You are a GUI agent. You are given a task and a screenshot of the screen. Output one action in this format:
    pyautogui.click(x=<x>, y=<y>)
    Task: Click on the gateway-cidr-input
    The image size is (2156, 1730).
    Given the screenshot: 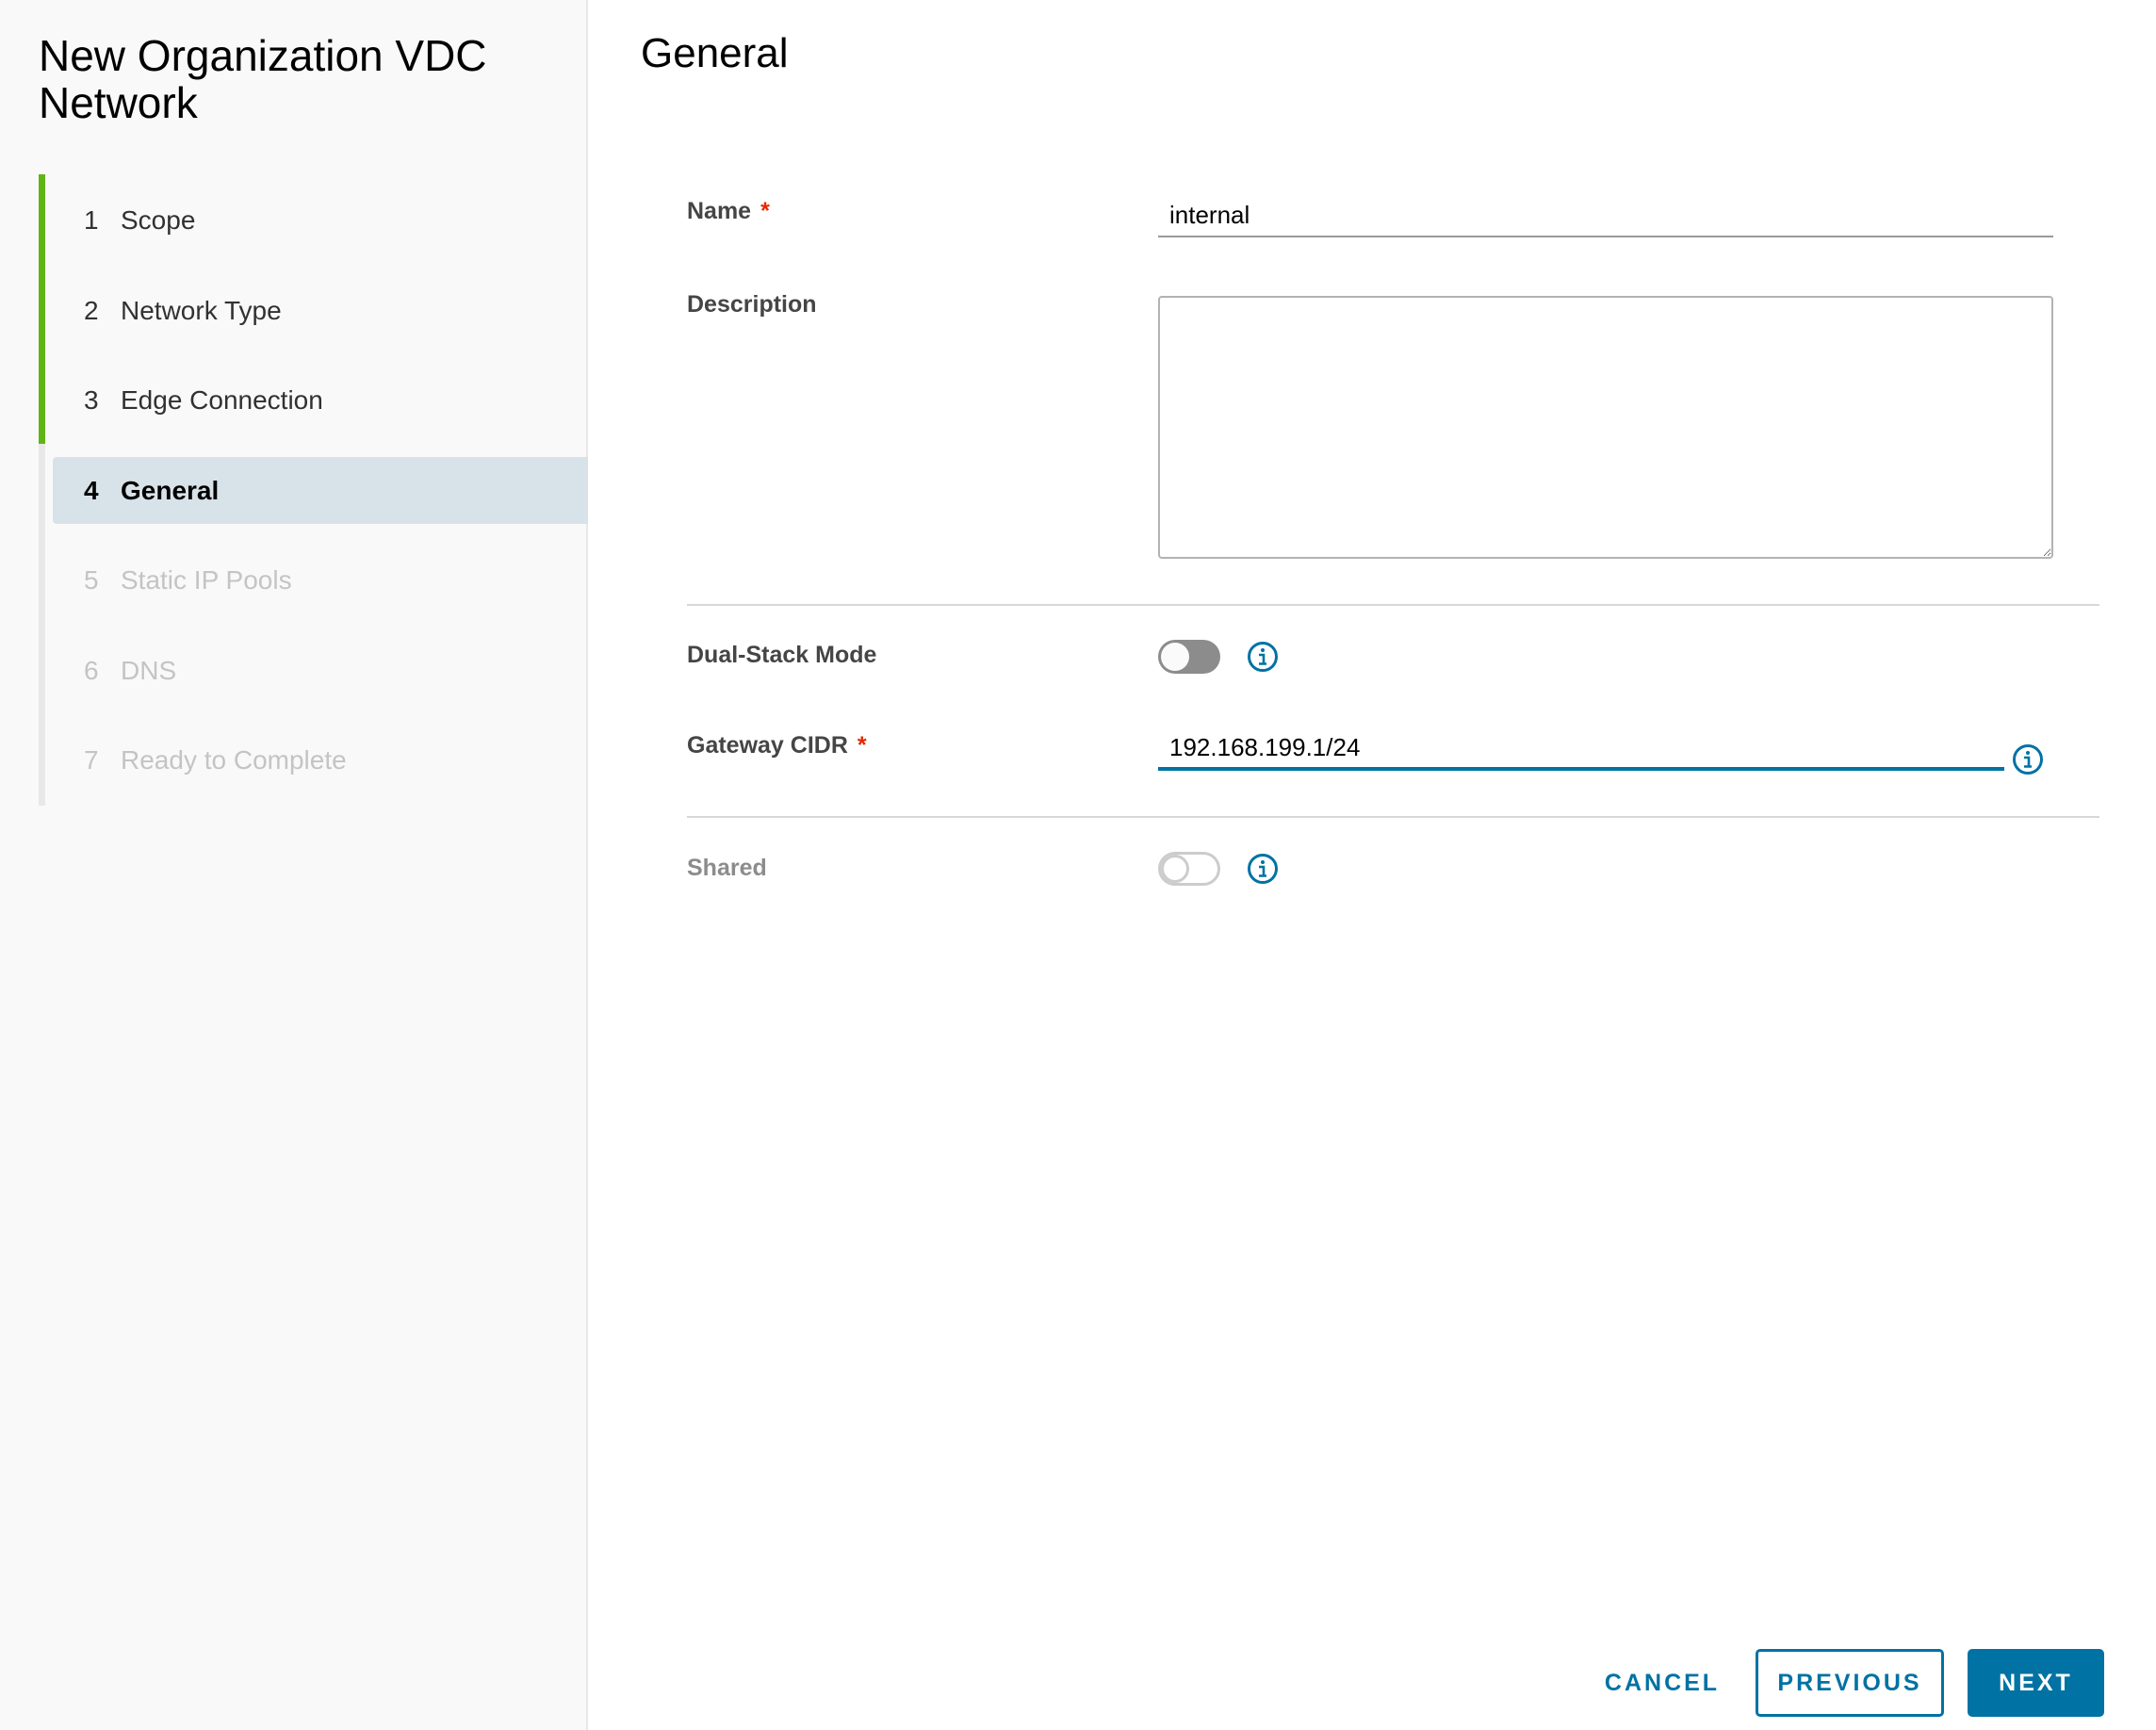 What is the action you would take?
    pyautogui.click(x=1581, y=749)
    